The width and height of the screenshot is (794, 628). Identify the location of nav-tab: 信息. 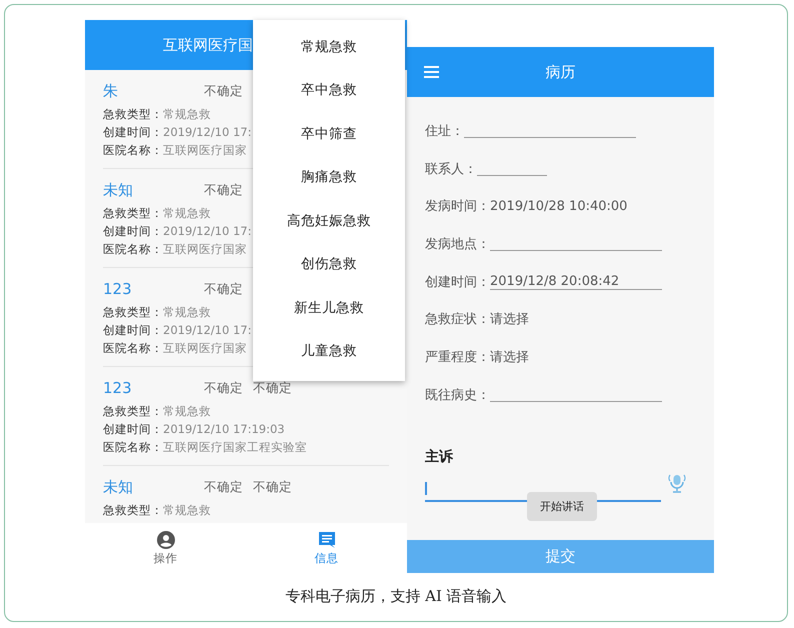
(326, 548).